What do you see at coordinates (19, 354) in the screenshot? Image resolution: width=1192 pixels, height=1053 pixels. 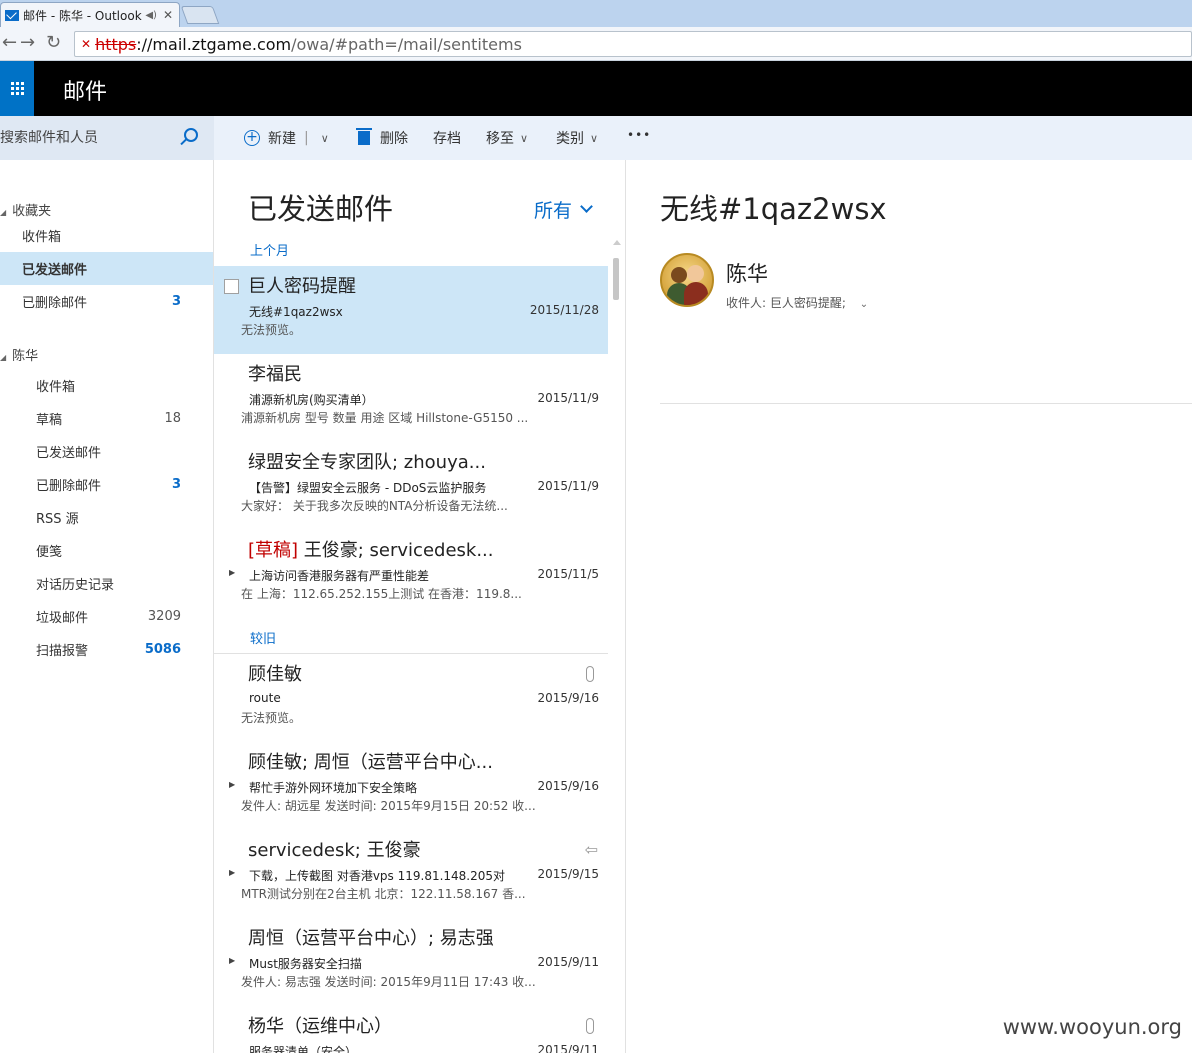 I see `account-header: ◢ 陈华` at bounding box center [19, 354].